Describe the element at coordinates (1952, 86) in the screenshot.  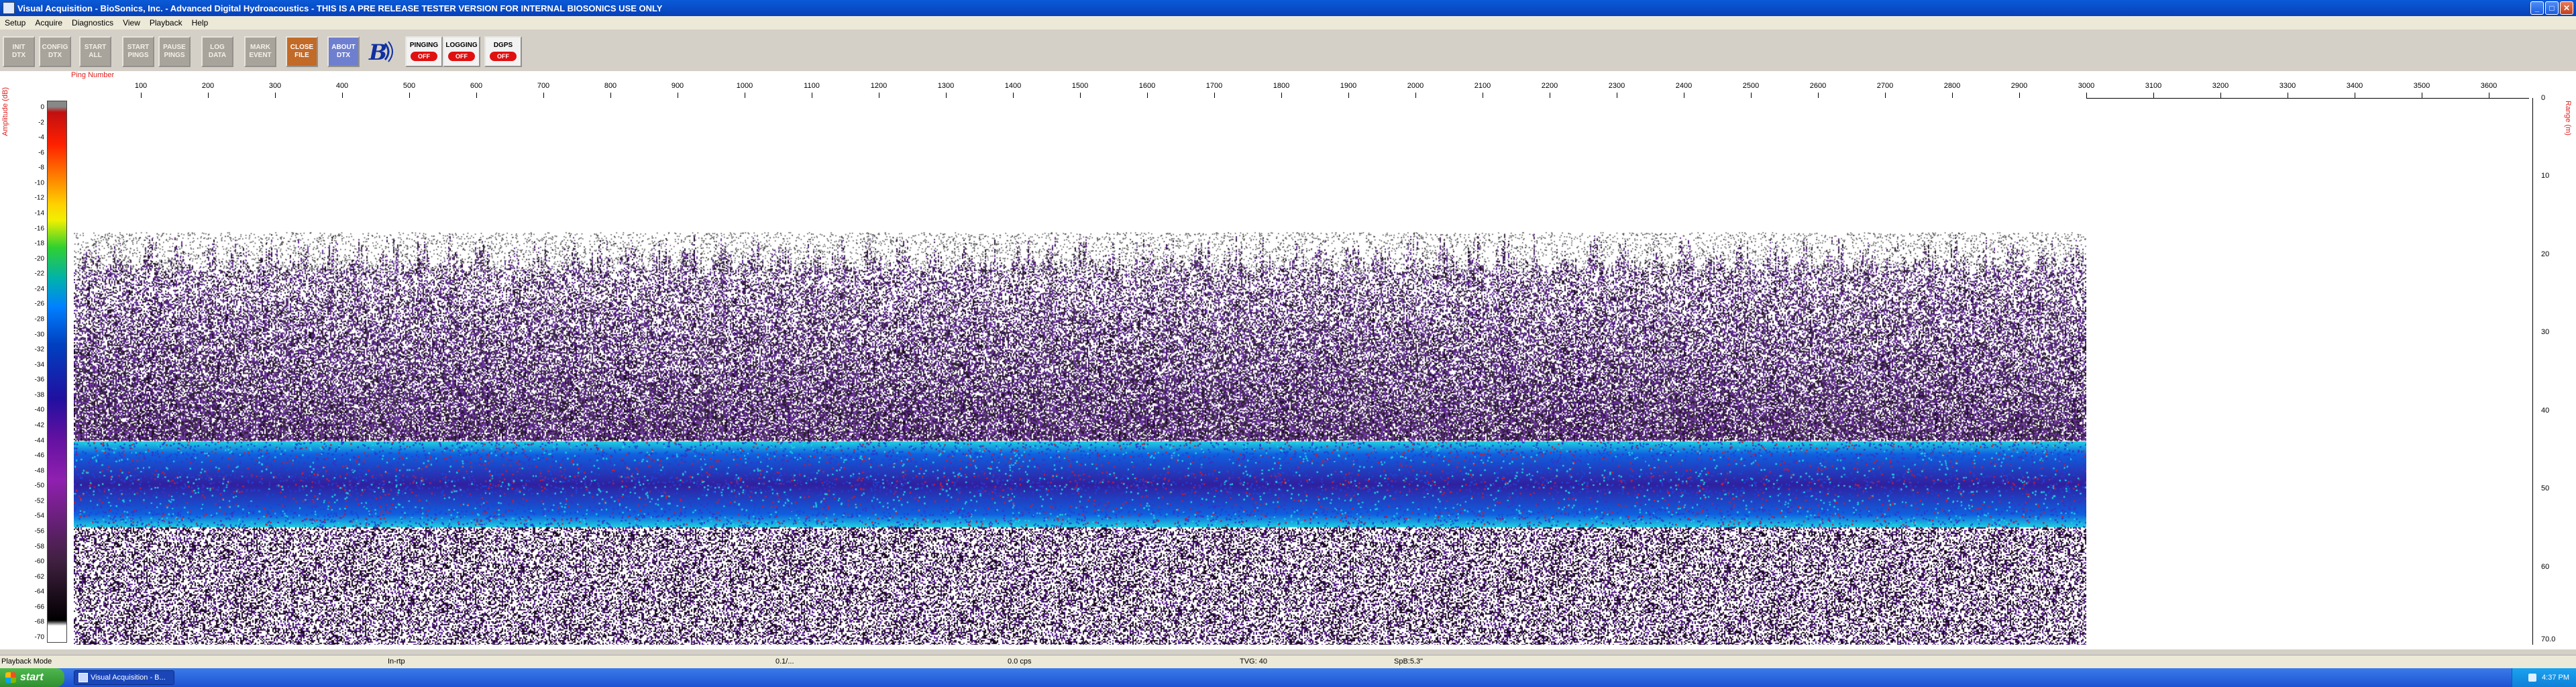
I see `ping-tick: 2800` at that location.